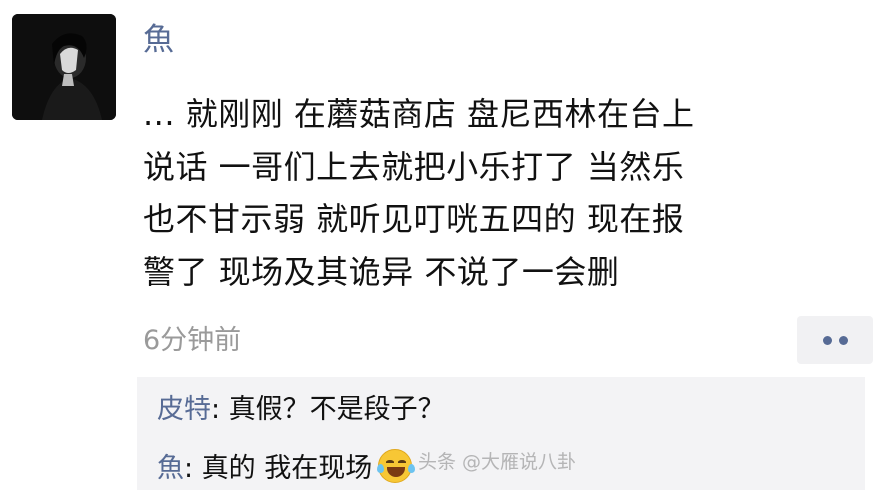 The image size is (880, 490). Describe the element at coordinates (184, 409) in the screenshot. I see `comment-author: 皮特` at that location.